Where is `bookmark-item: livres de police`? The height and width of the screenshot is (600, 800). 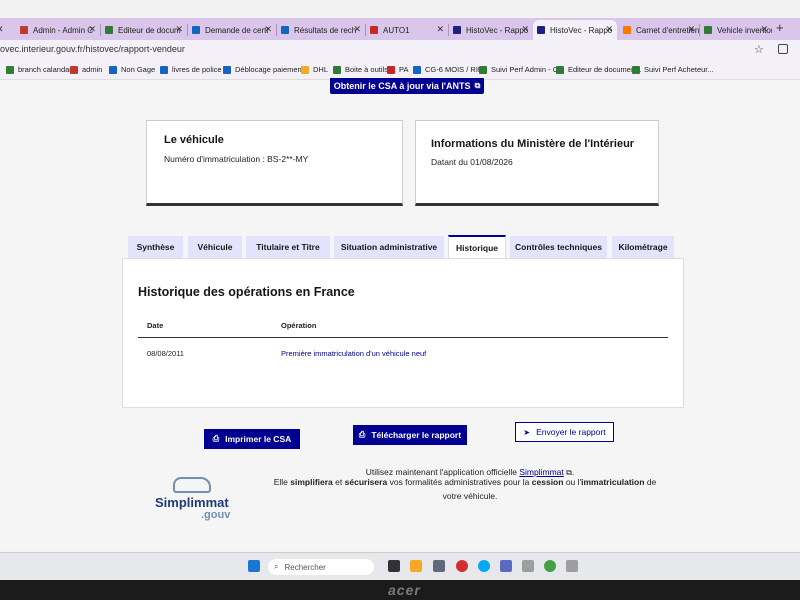 bookmark-item: livres de police is located at coordinates (191, 69).